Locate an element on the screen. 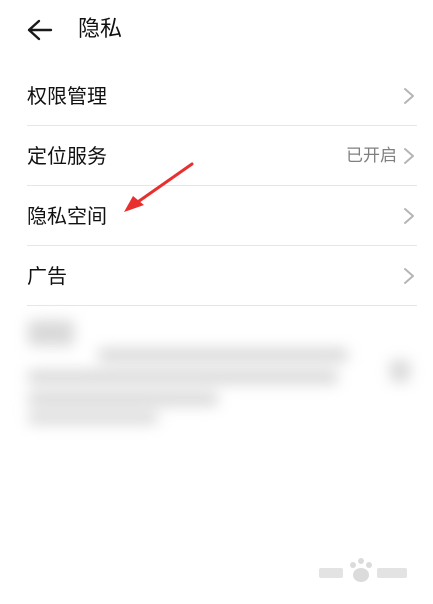 The width and height of the screenshot is (433, 604). baidu-paw-logo-icon is located at coordinates (363, 570).